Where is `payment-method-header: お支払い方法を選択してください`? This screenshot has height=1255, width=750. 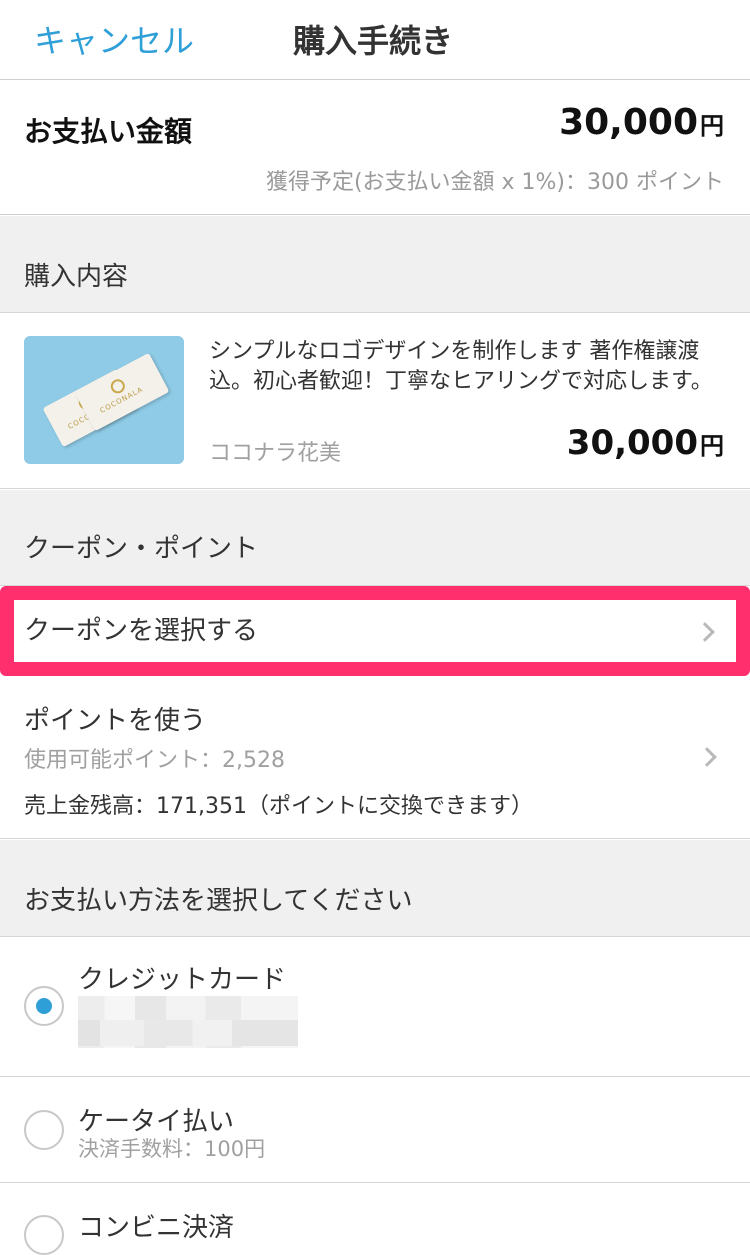 payment-method-header: お支払い方法を選択してください is located at coordinates (375, 888).